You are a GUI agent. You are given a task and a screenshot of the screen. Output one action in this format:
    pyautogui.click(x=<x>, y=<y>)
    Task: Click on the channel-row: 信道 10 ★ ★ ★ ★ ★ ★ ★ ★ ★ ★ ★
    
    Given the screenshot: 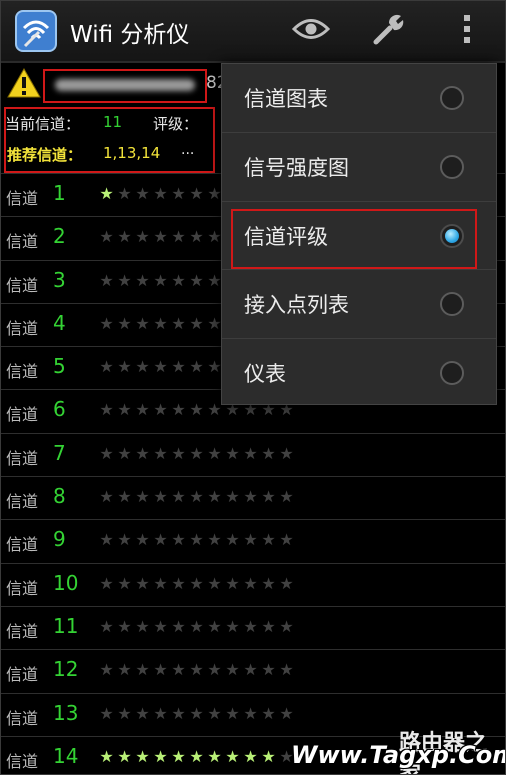 What is the action you would take?
    pyautogui.click(x=253, y=584)
    